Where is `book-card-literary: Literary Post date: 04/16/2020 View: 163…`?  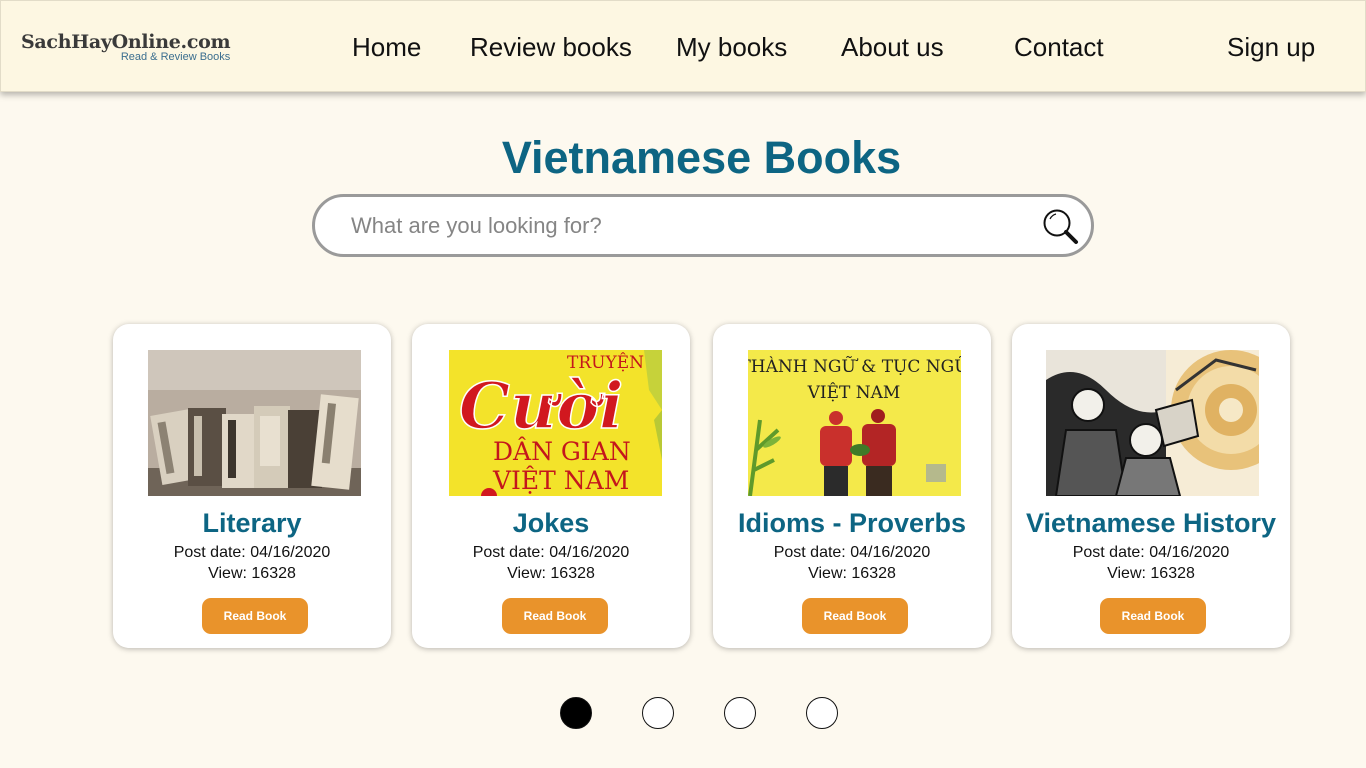 book-card-literary: Literary Post date: 04/16/2020 View: 163… is located at coordinates (252, 486).